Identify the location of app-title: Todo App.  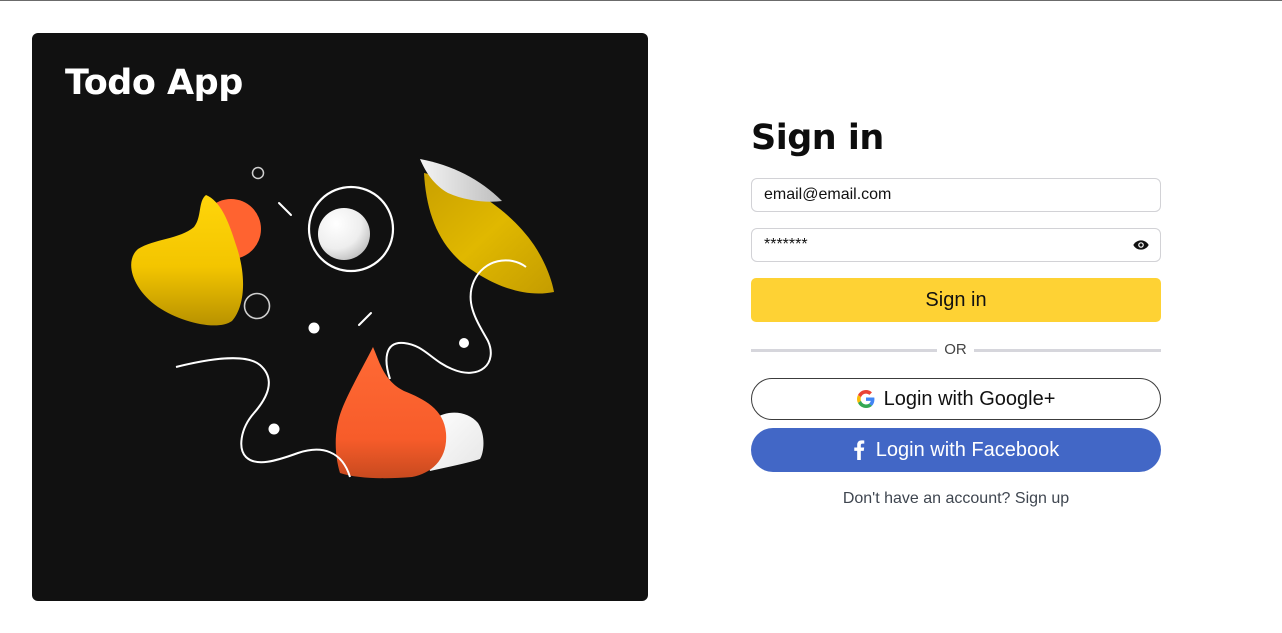
(154, 83).